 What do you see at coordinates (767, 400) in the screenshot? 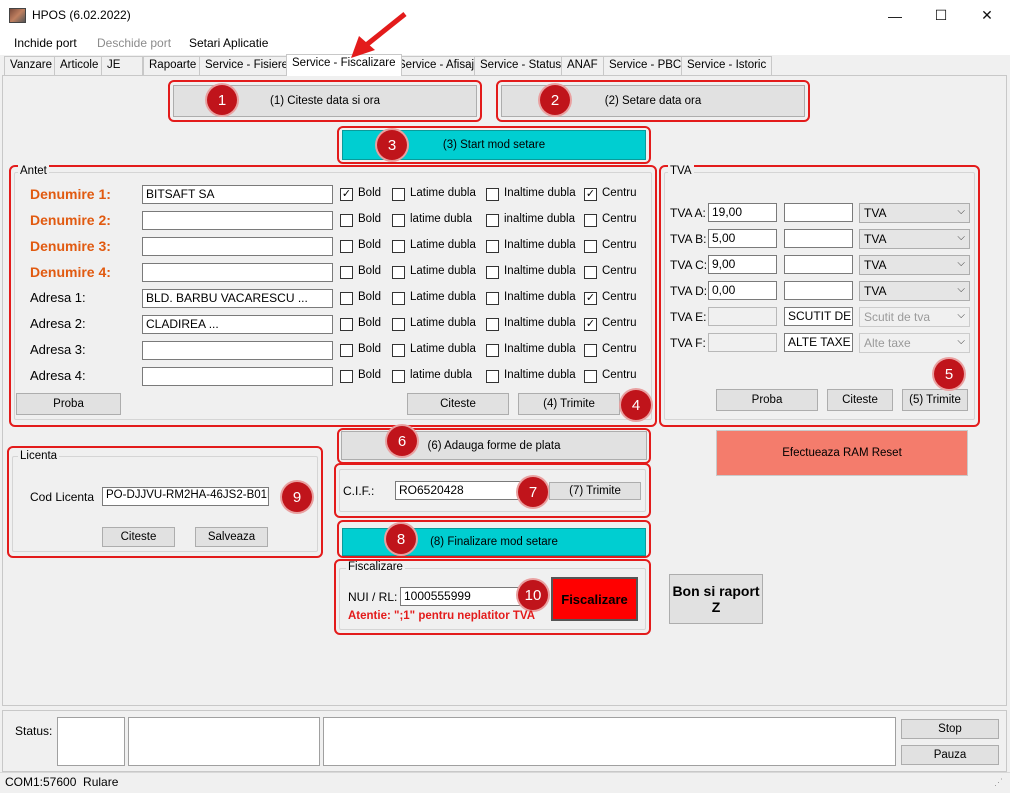
I see `tva-proba-button: Proba` at bounding box center [767, 400].